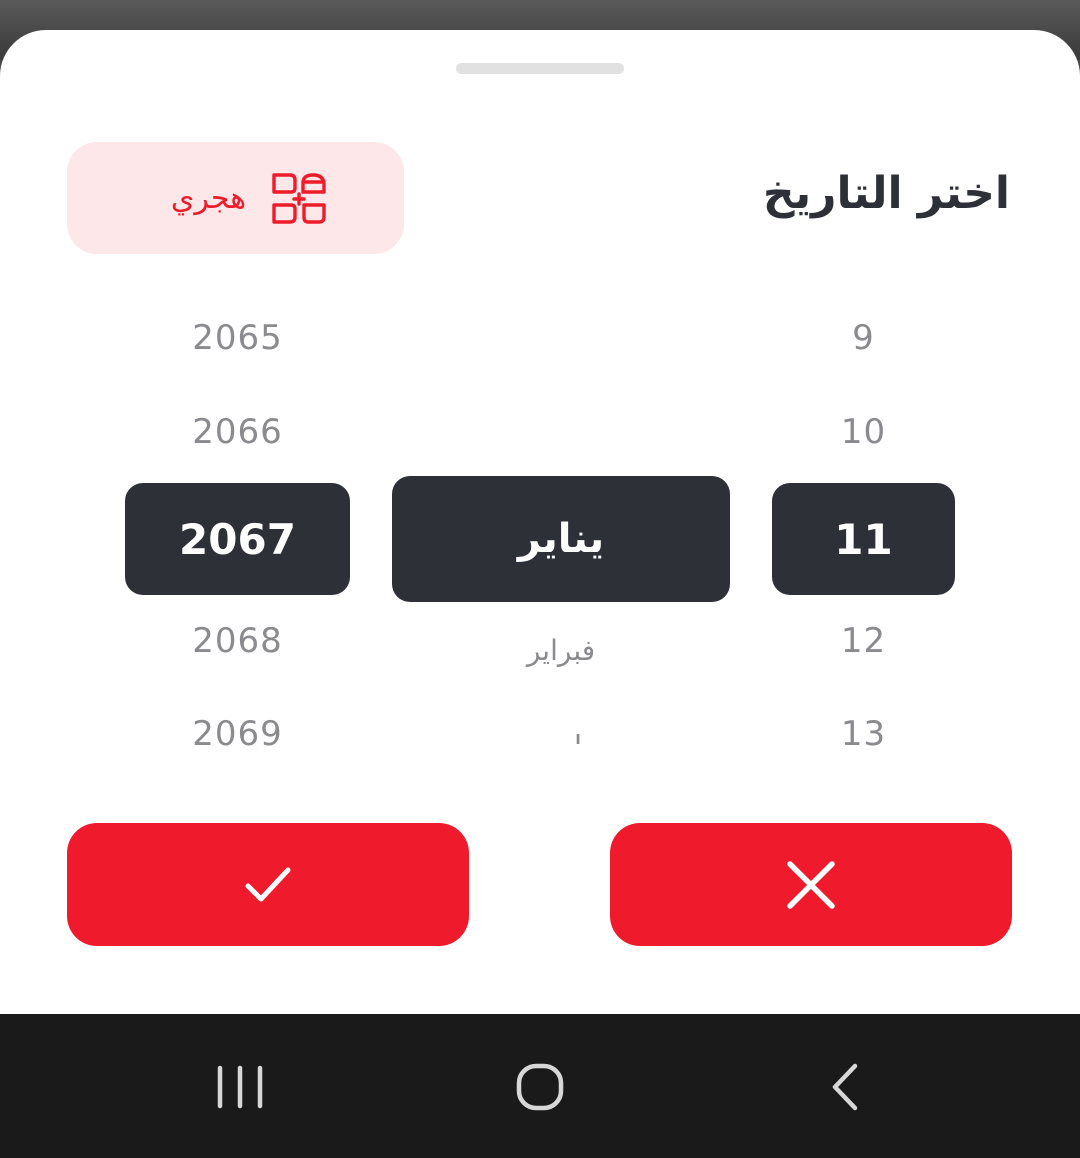  What do you see at coordinates (237, 539) in the screenshot?
I see `selected-year: 2067` at bounding box center [237, 539].